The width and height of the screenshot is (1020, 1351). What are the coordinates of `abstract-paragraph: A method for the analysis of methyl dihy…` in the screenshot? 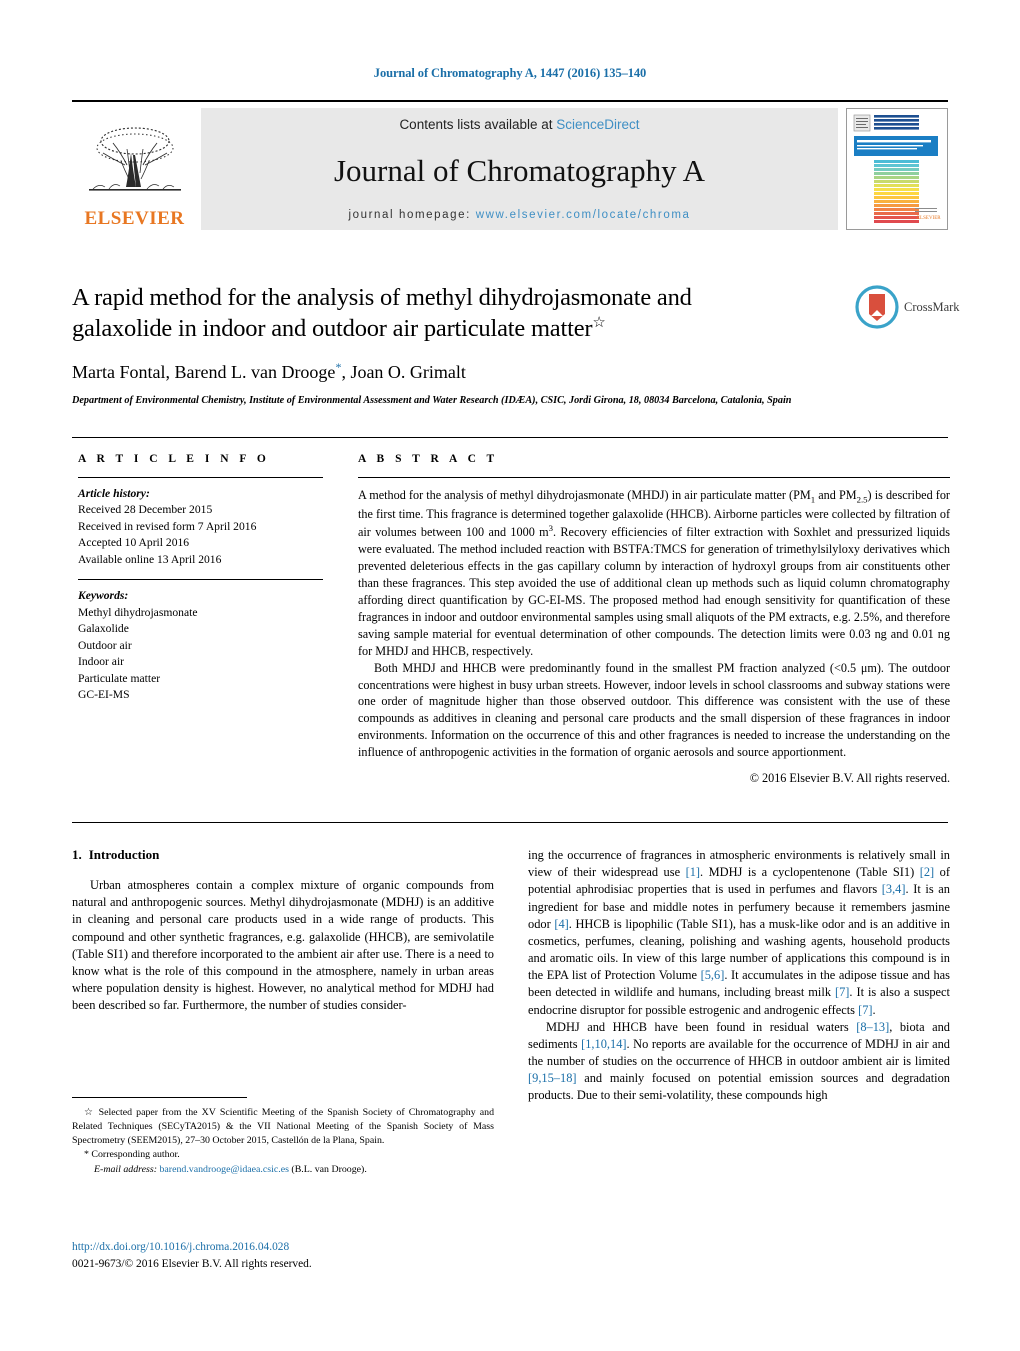 It's located at (654, 573).